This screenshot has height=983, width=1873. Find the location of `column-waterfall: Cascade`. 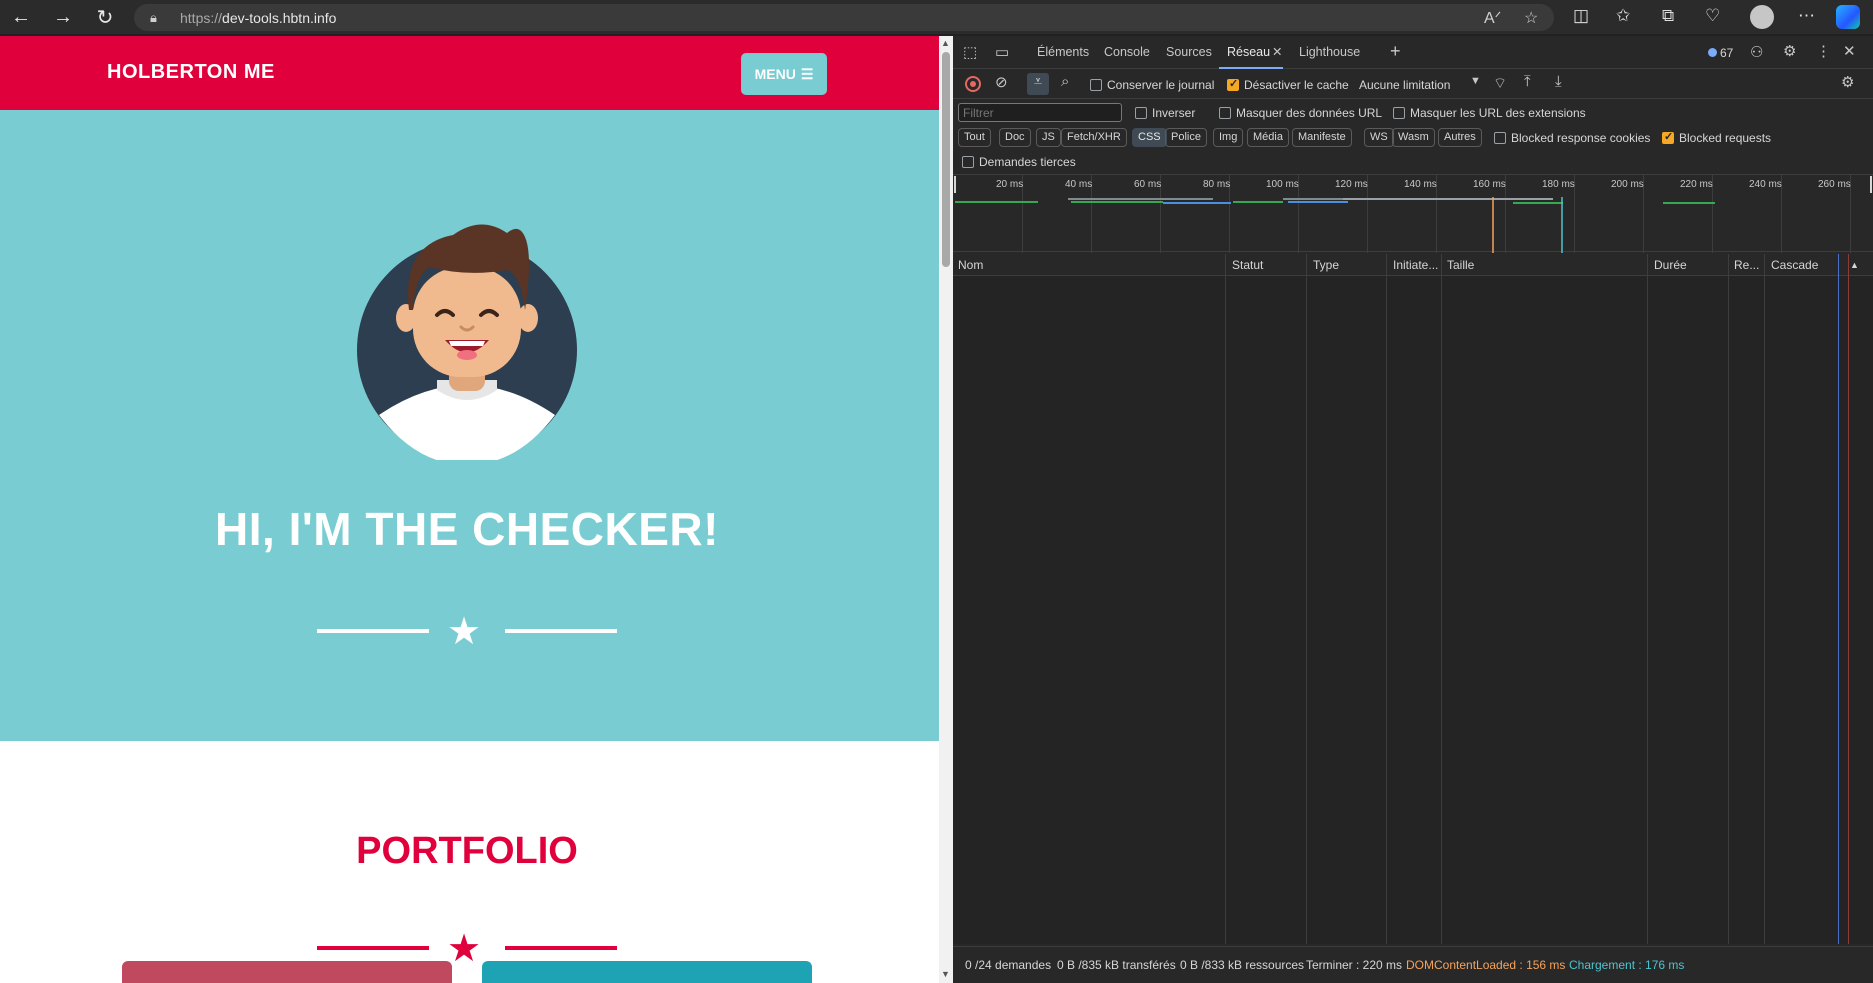

column-waterfall: Cascade is located at coordinates (1794, 265).